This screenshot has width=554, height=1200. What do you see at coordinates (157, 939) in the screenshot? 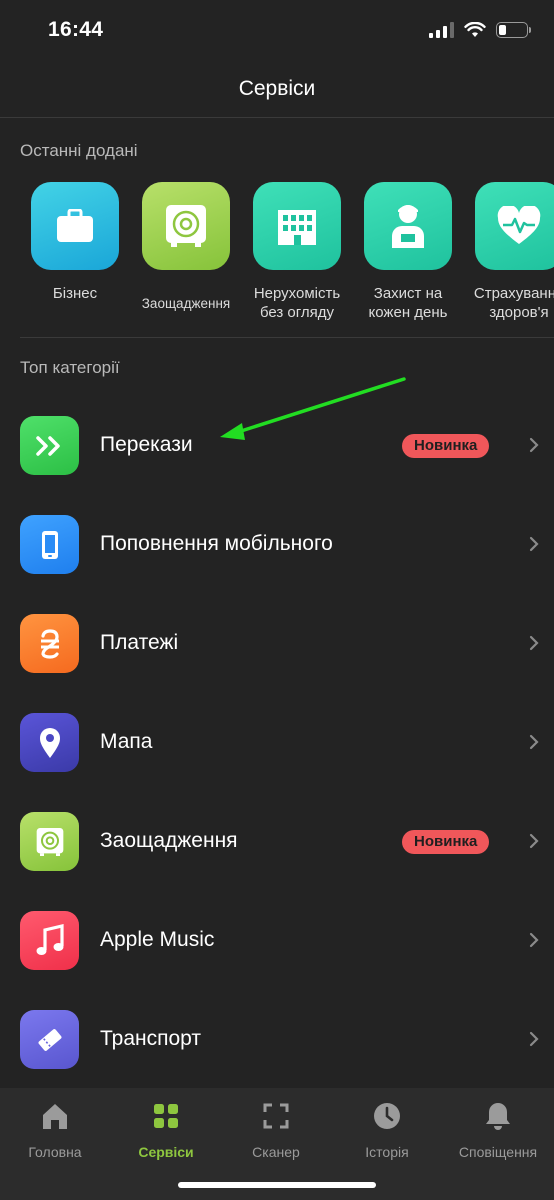
I see `category-label: Apple Music` at bounding box center [157, 939].